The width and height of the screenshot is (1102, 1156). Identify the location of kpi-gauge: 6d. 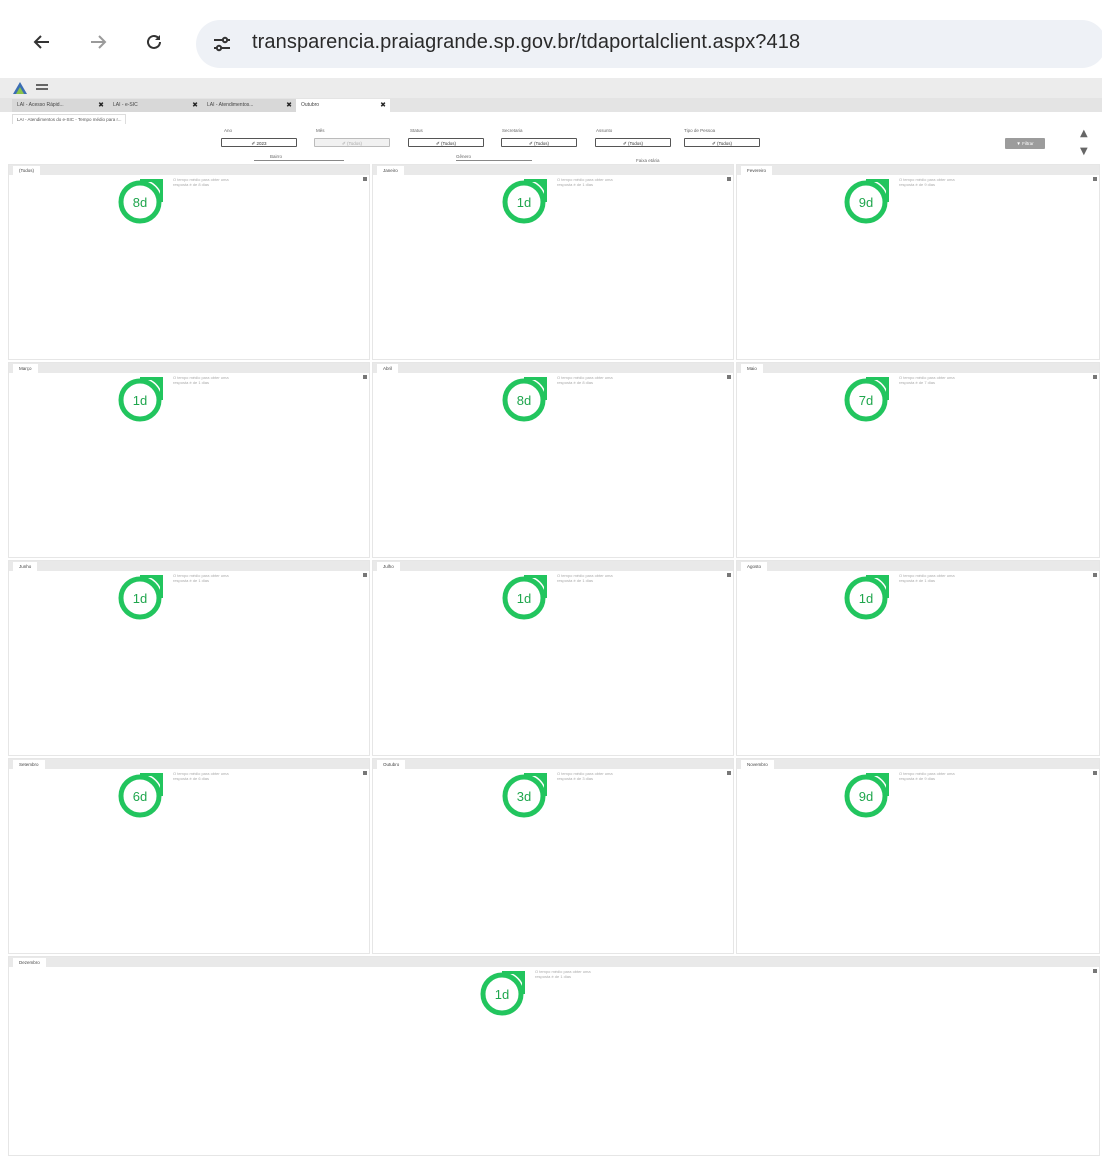
(140, 796).